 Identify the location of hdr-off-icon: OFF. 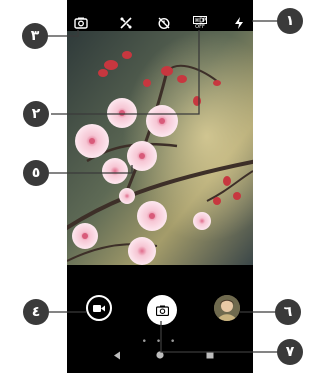
(200, 23).